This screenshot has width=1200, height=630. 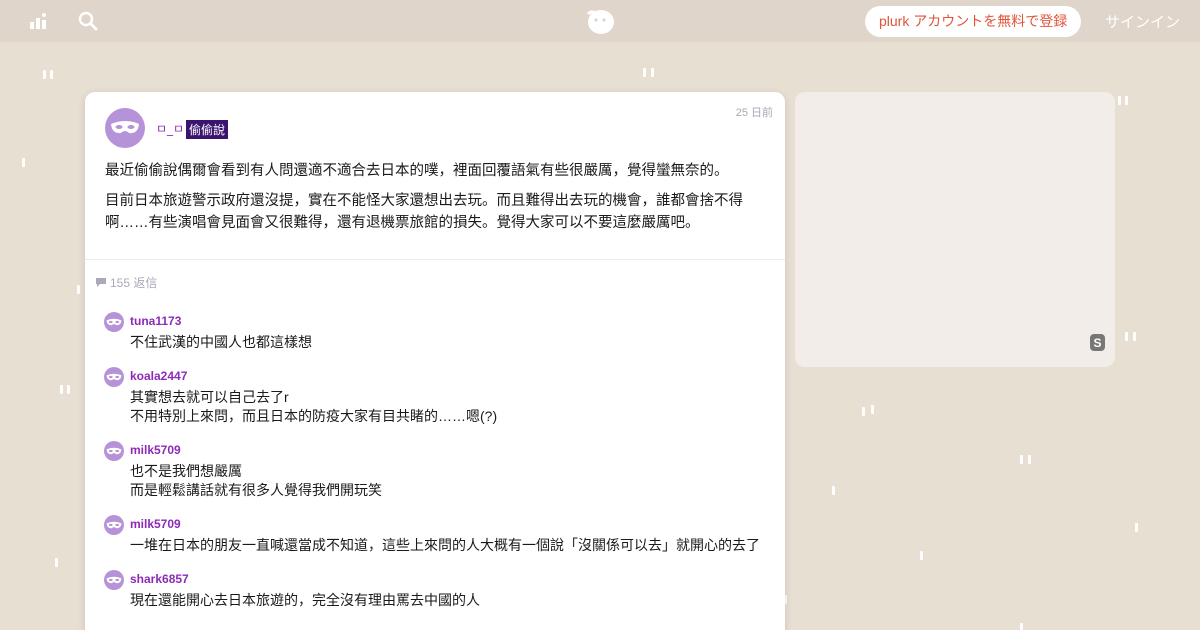 I want to click on list-item: shark6857 現在還能開心去日本旅遊的，完全沒有理由罵去中國的人, so click(x=439, y=589).